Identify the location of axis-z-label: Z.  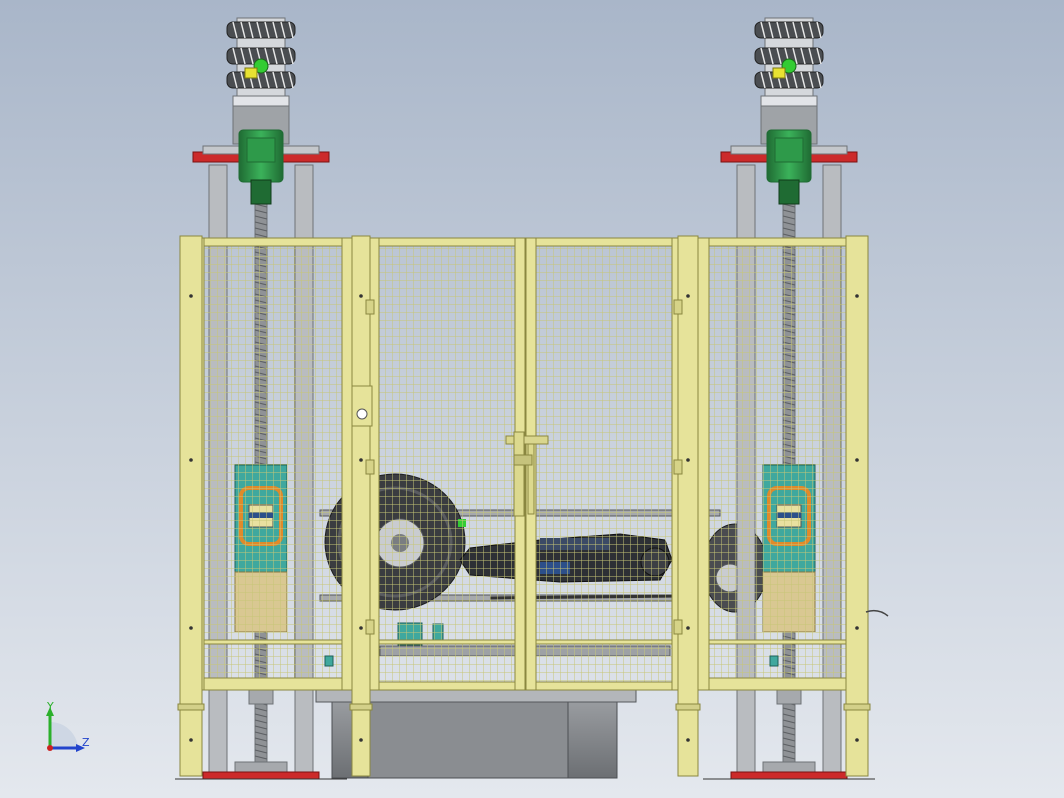
(86, 742).